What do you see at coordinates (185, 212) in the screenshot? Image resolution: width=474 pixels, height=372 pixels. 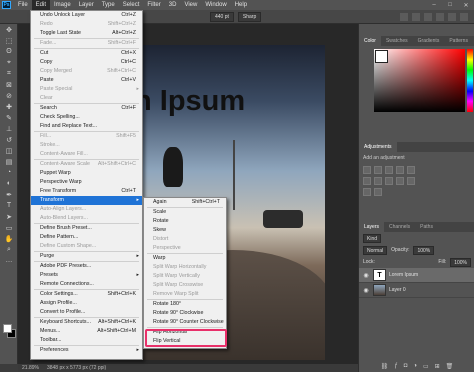 I see `menu-item-scale: Scale` at bounding box center [185, 212].